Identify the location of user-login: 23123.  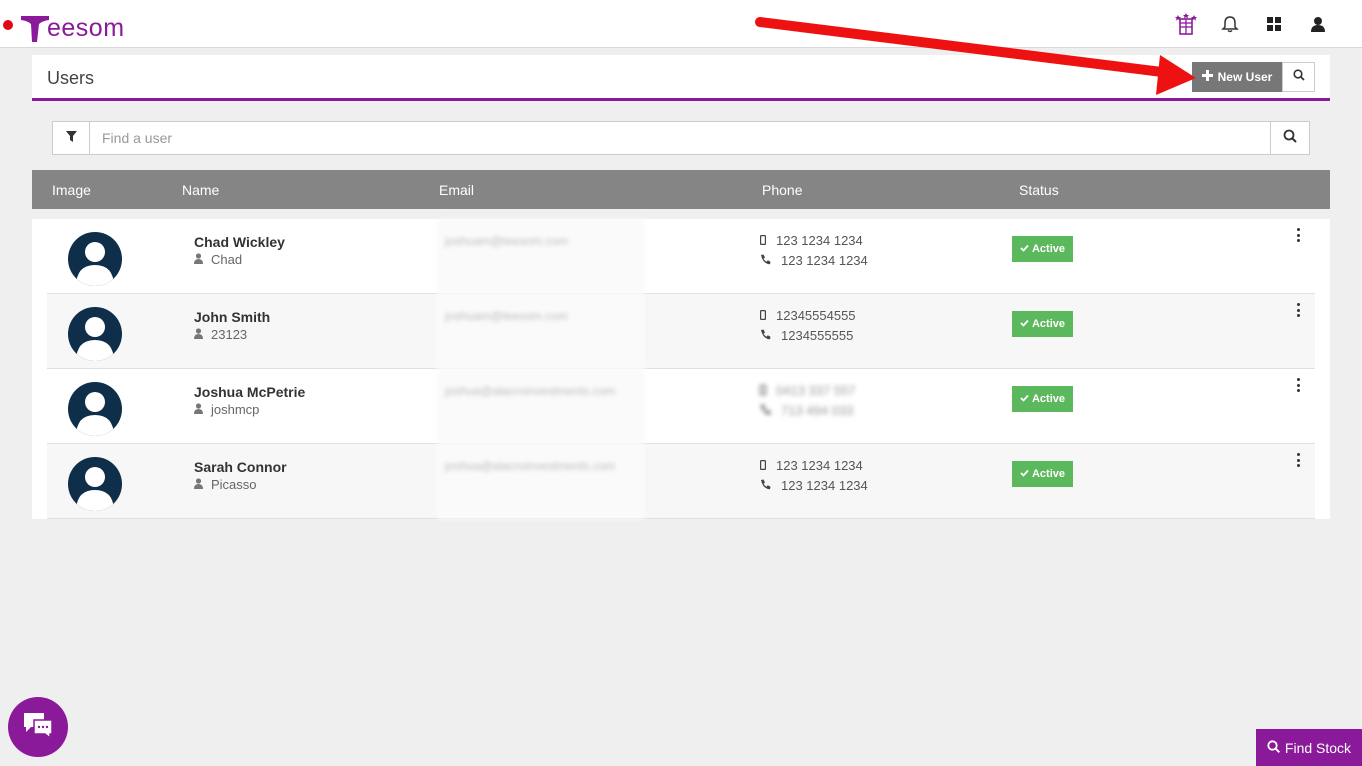
(229, 334).